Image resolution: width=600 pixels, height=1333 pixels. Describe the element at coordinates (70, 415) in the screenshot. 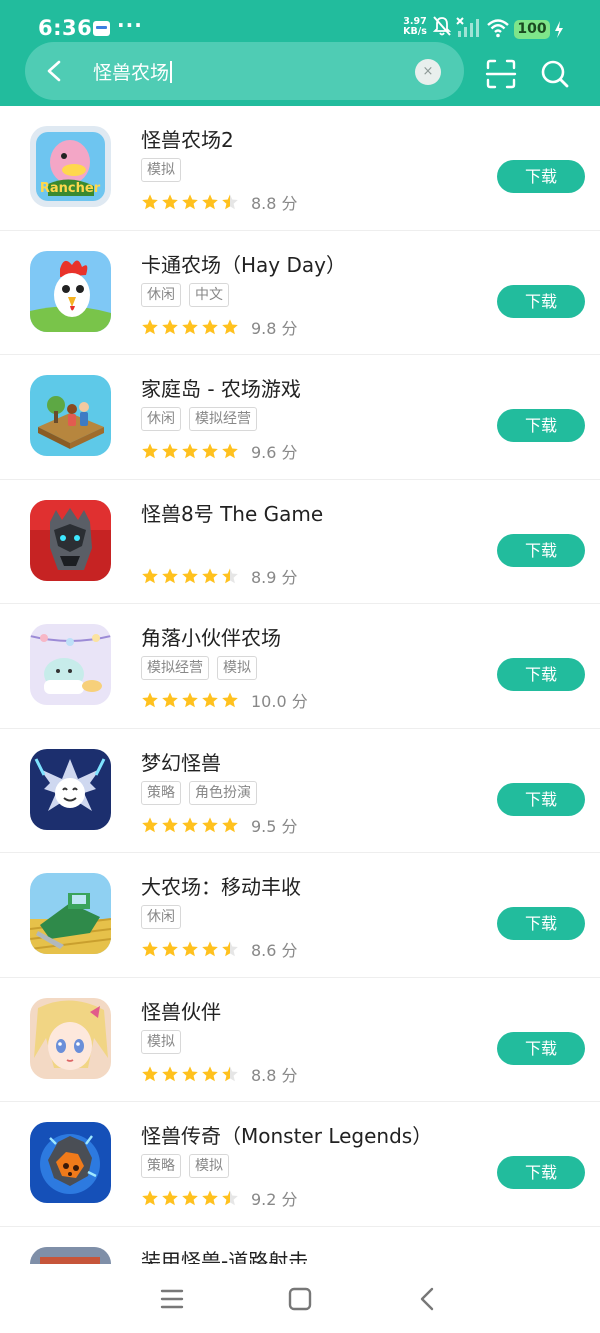

I see `family-island-icon` at that location.